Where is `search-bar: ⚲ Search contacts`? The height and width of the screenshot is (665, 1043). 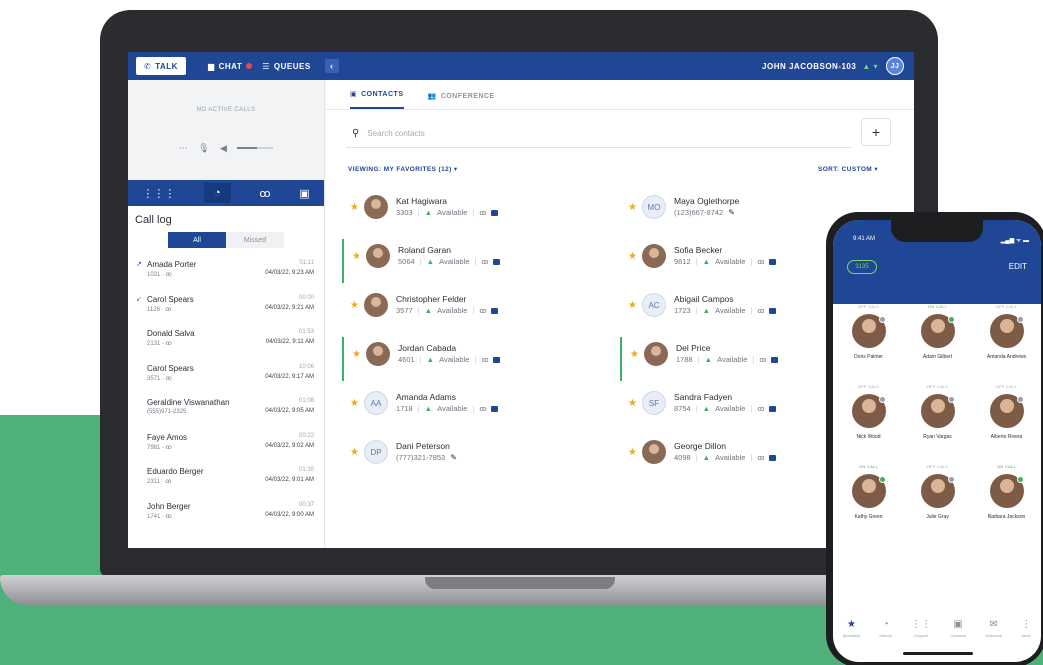 search-bar: ⚲ Search contacts is located at coordinates (598, 134).